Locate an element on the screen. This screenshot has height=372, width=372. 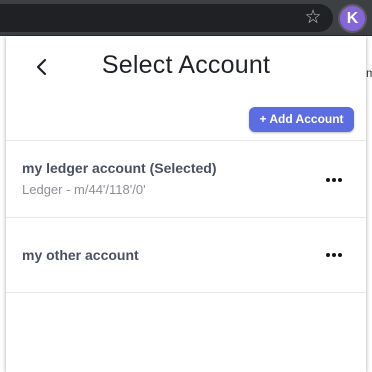
account-name: my ledger account (Selected) is located at coordinates (119, 168).